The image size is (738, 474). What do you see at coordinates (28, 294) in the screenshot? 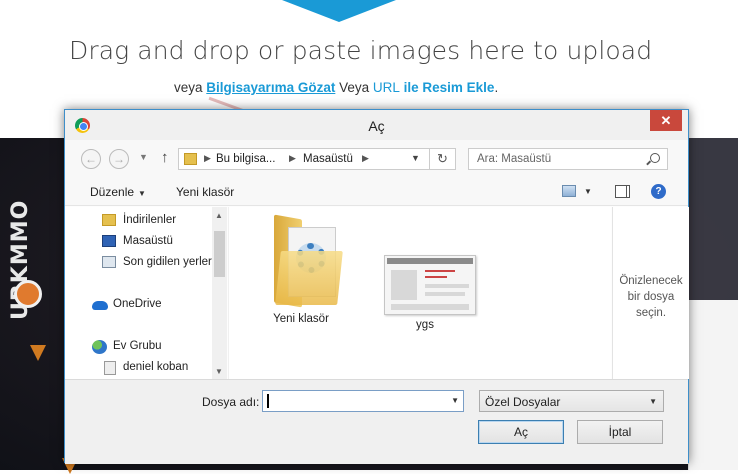
I see `brand-logo-icon` at bounding box center [28, 294].